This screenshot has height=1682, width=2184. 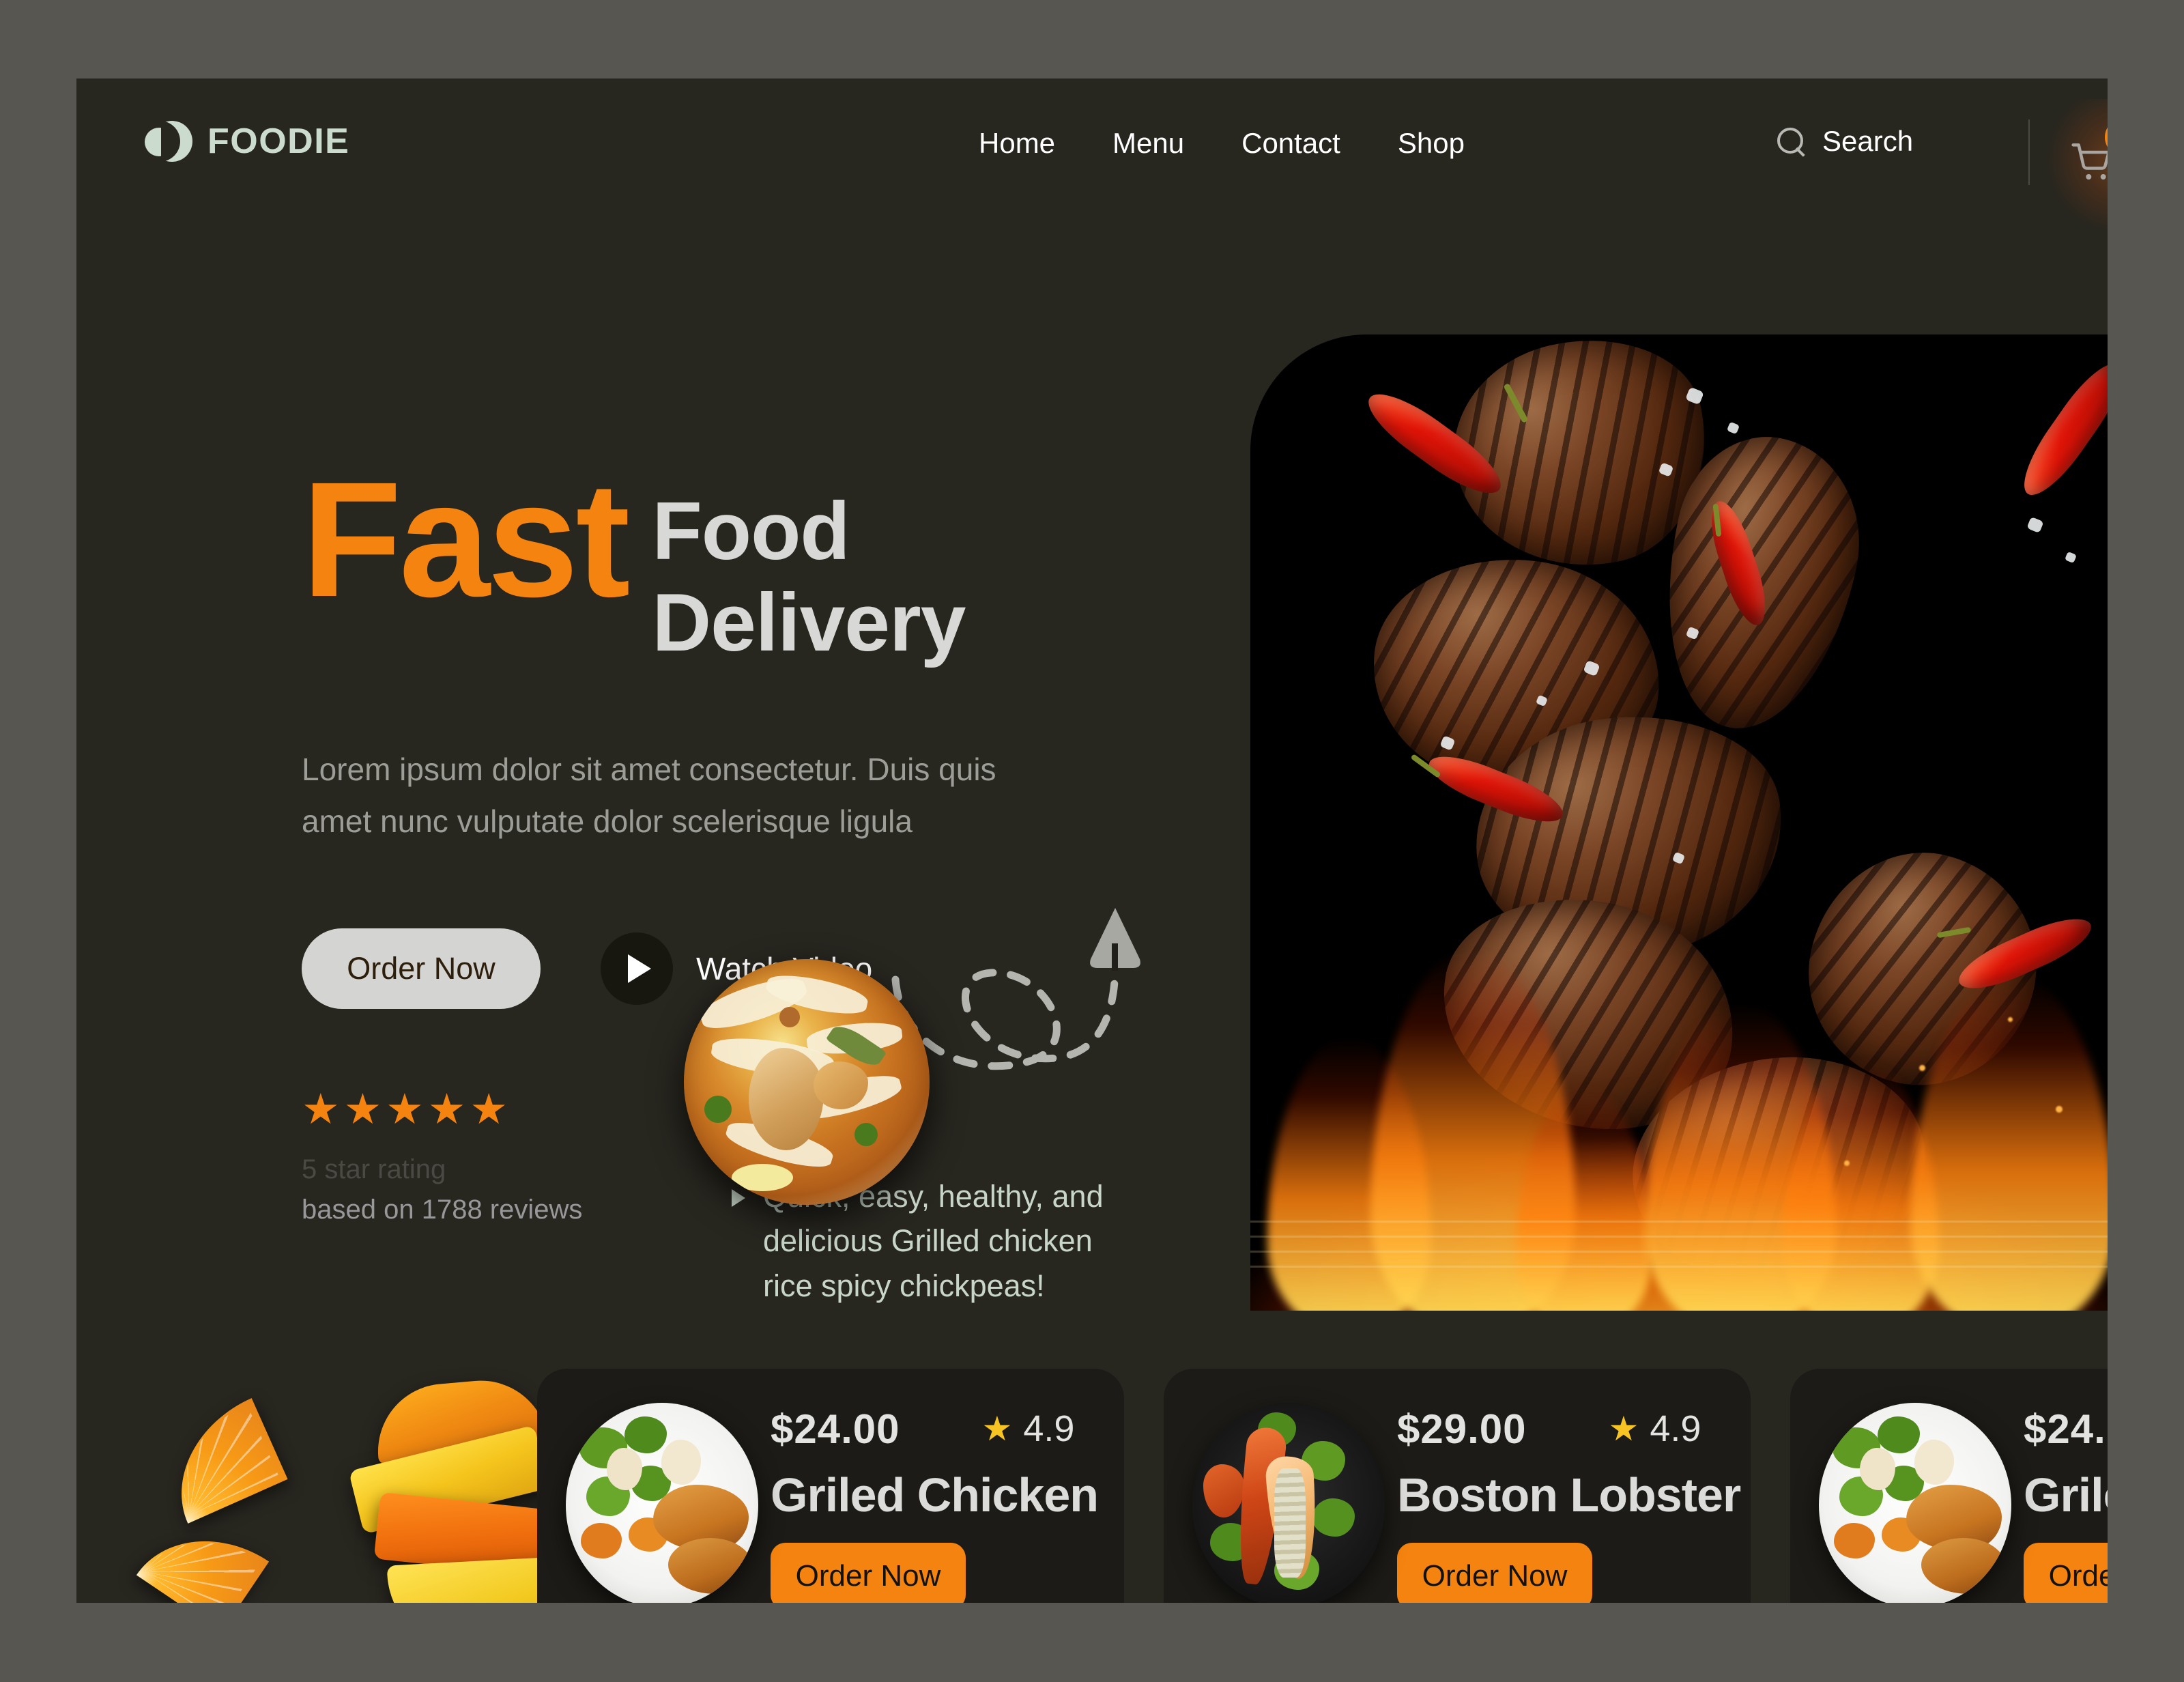 What do you see at coordinates (421, 968) in the screenshot?
I see `order-now-button: Order Now` at bounding box center [421, 968].